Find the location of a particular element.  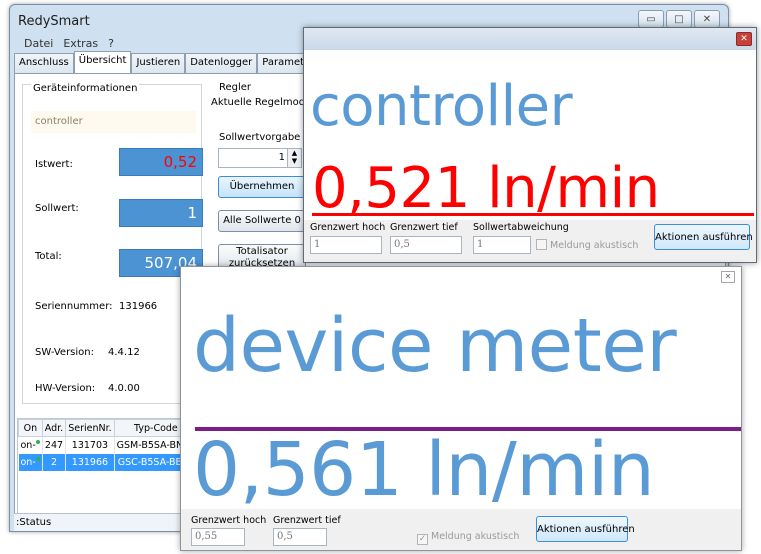

deviation-input: 1 is located at coordinates (502, 245).